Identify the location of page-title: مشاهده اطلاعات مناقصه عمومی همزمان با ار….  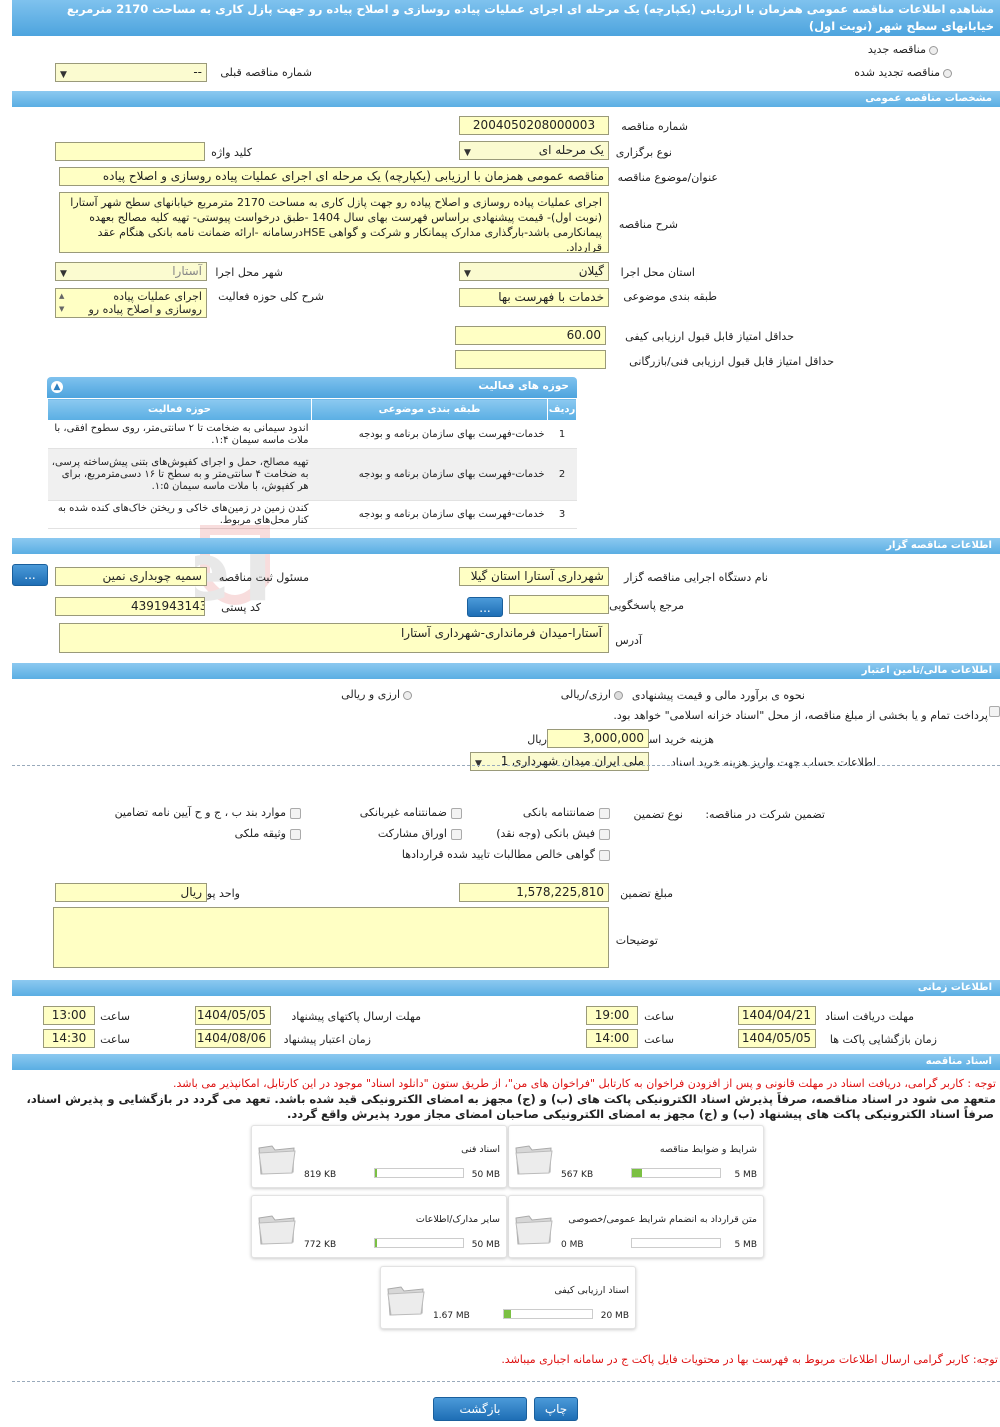
(506, 18).